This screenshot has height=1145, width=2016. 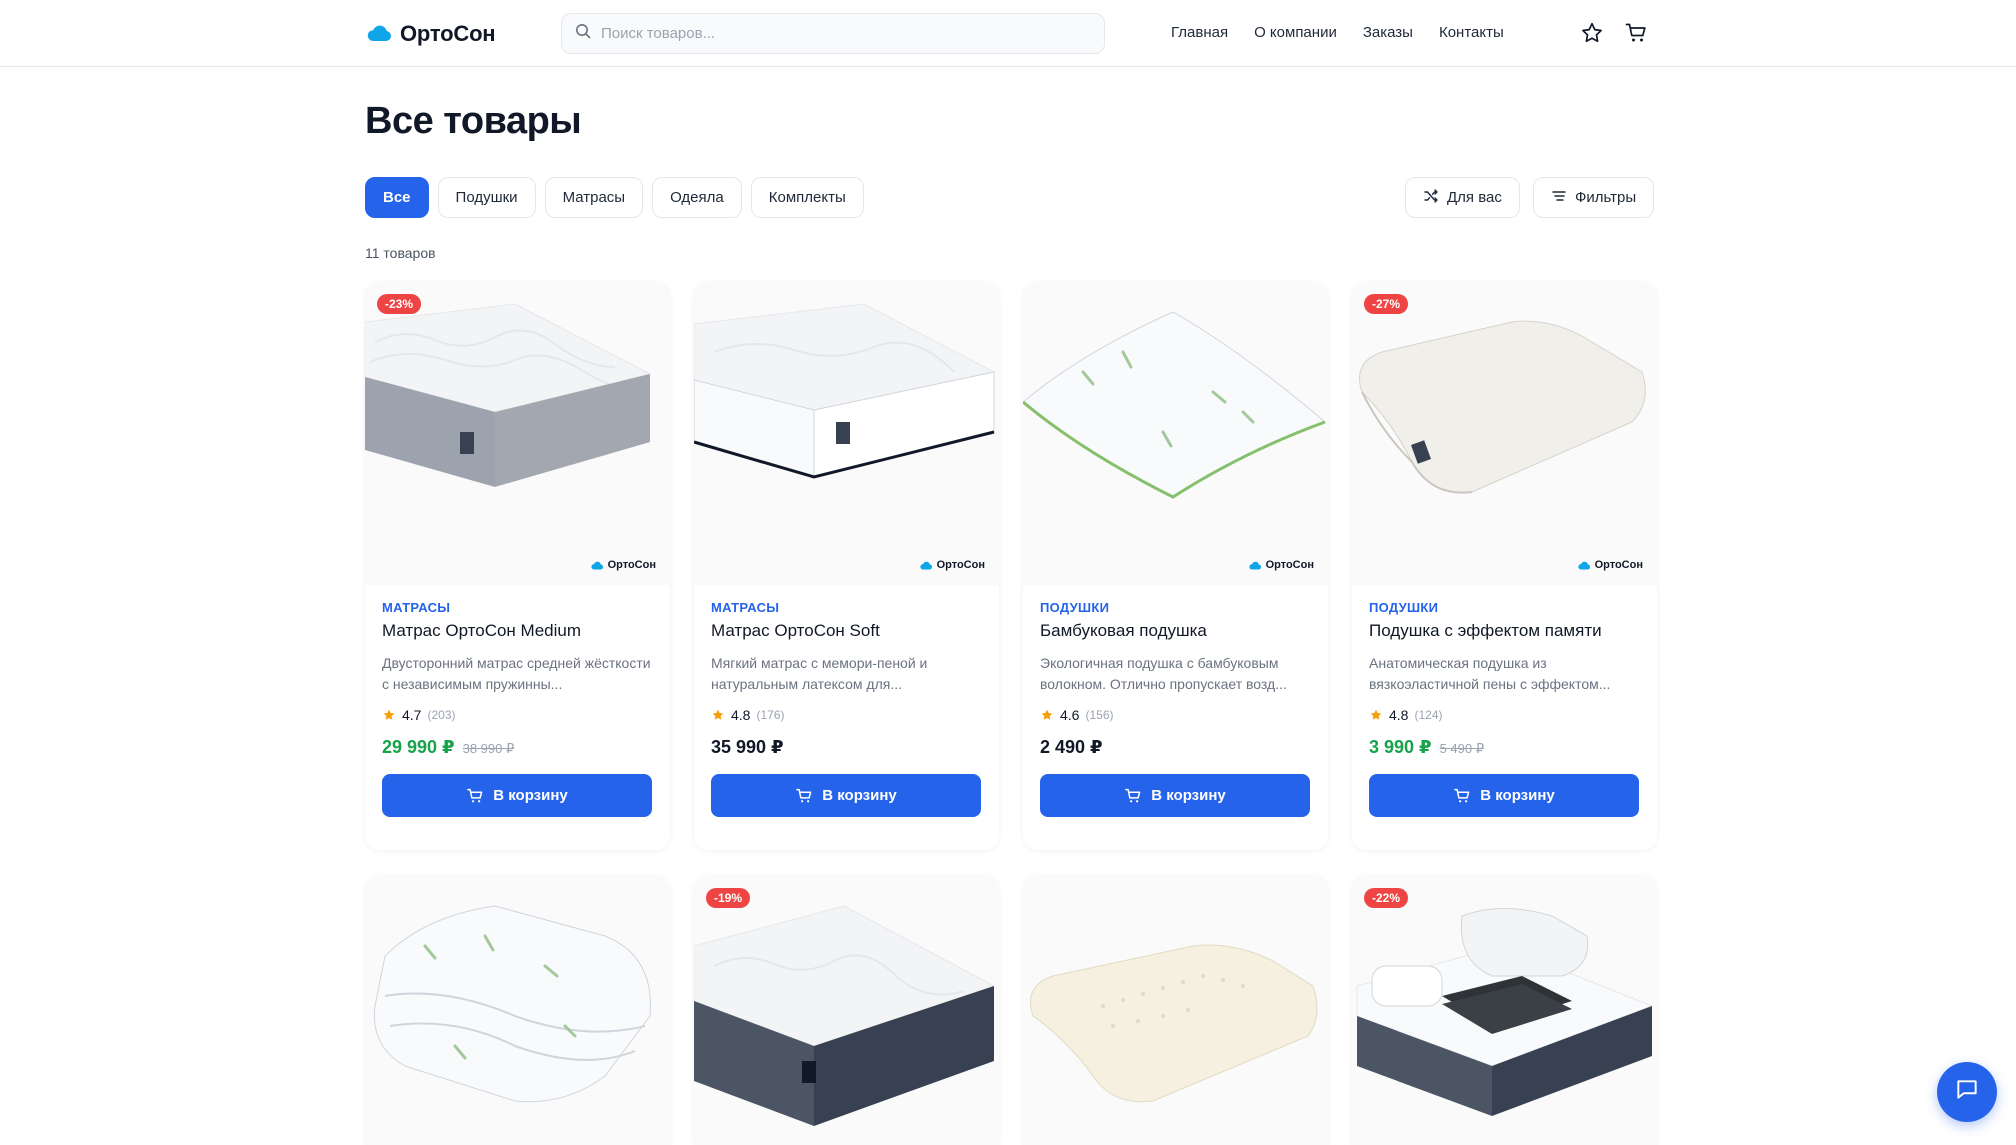 I want to click on product-card: -19%, so click(x=846, y=1010).